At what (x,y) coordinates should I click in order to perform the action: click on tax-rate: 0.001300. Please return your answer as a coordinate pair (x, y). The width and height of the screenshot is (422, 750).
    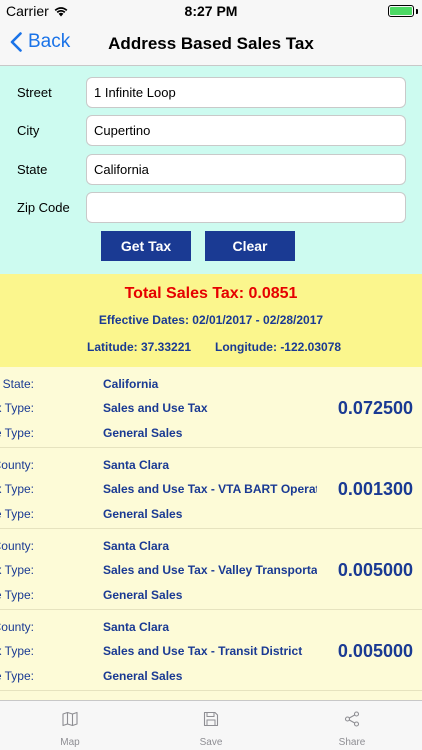
    Looking at the image, I should click on (375, 489).